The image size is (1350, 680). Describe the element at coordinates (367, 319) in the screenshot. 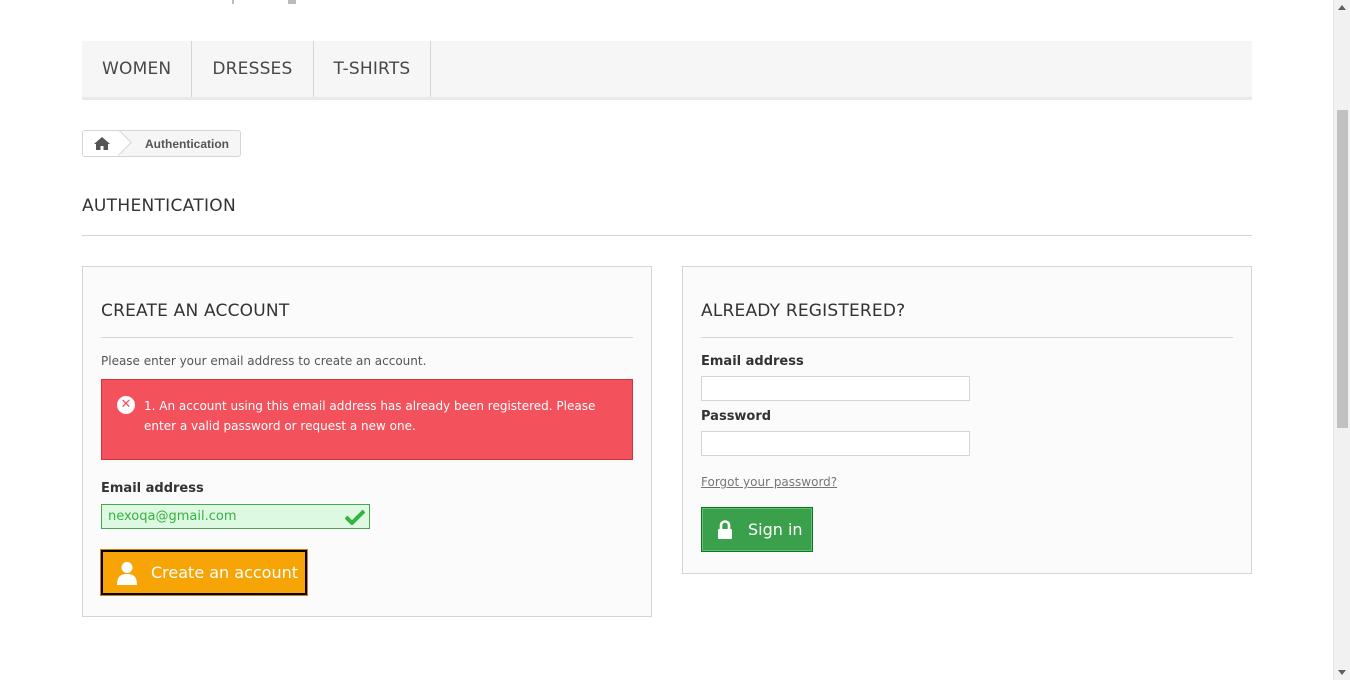

I see `create-account-heading: CREATE AN ACCOUNT` at that location.